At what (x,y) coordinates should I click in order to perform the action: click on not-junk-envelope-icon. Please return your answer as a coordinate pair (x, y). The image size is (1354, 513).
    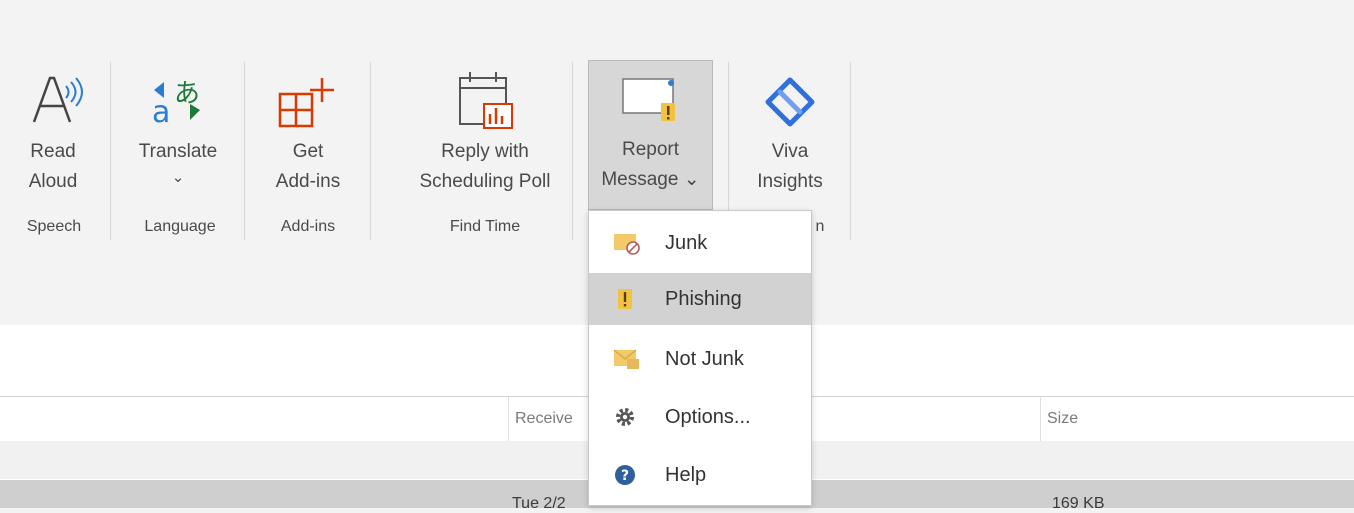
    Looking at the image, I should click on (626, 359).